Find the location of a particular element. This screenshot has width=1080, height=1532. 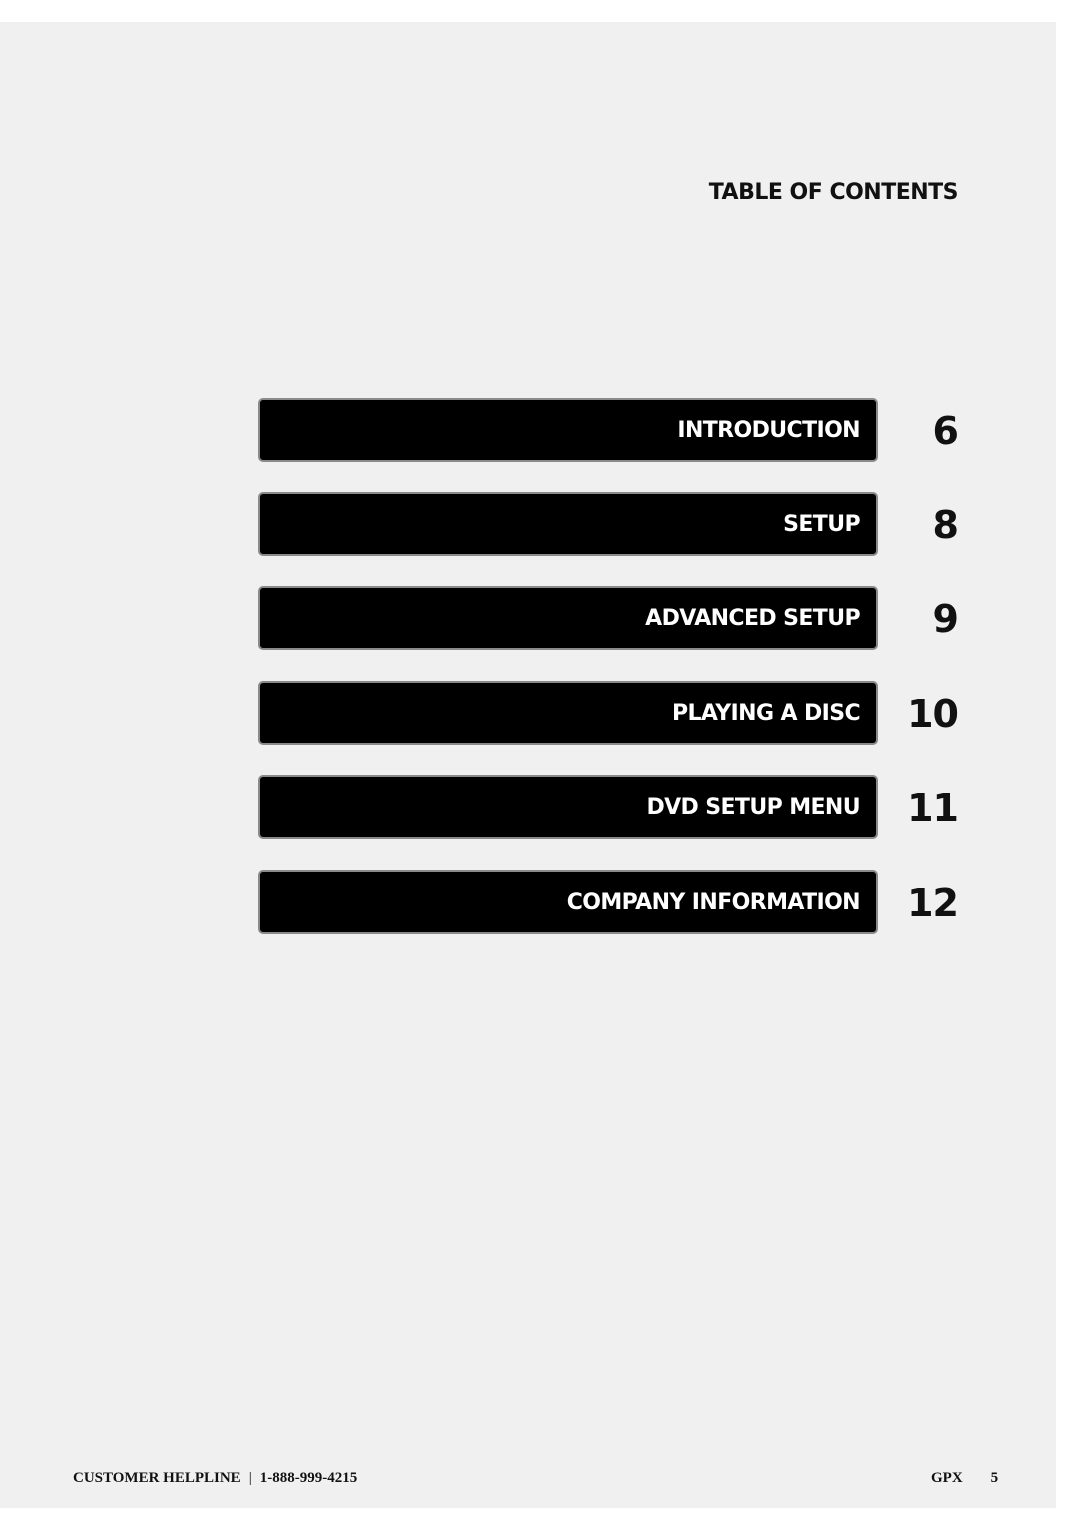

toc-entry-bar: COMPANY INFORMATION is located at coordinates (568, 902).